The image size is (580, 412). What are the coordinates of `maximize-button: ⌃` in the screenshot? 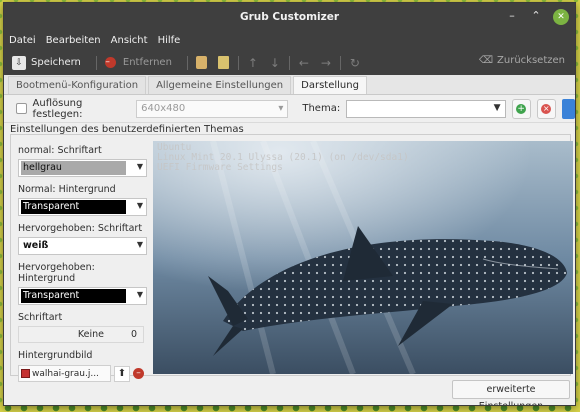 It's located at (536, 17).